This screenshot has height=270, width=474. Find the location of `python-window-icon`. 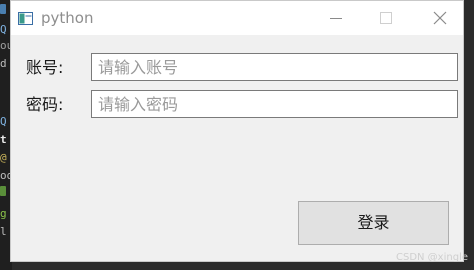

python-window-icon is located at coordinates (25, 17).